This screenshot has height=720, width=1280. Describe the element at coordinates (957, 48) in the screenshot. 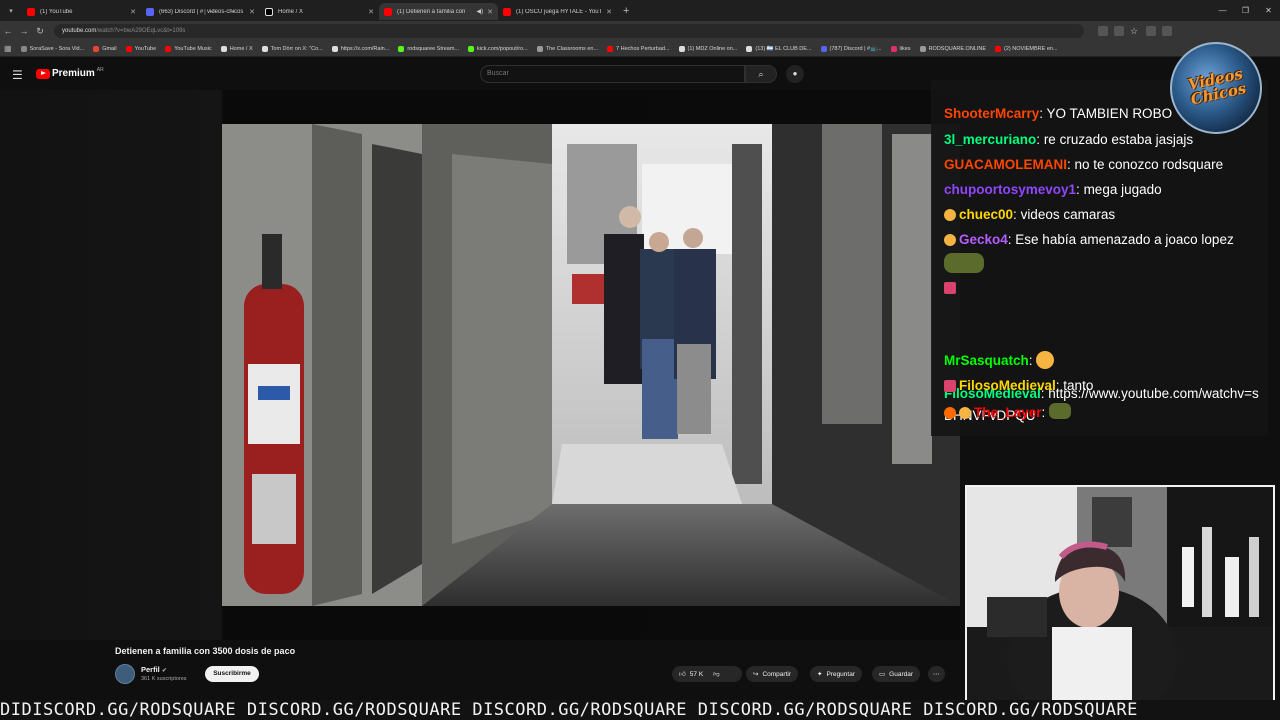

I see `bookmark-label: RODSQUARE.ONLINE` at that location.